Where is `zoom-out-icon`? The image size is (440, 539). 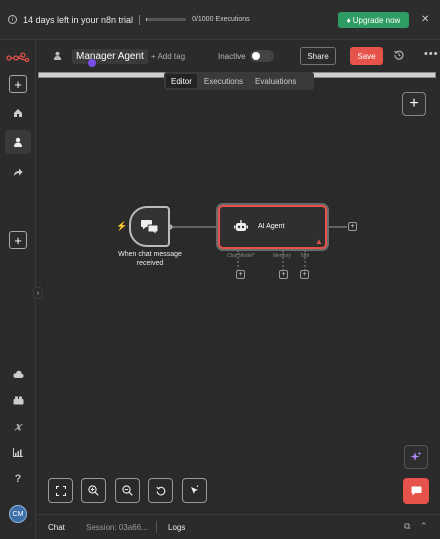
zoom-out-icon is located at coordinates (127, 490).